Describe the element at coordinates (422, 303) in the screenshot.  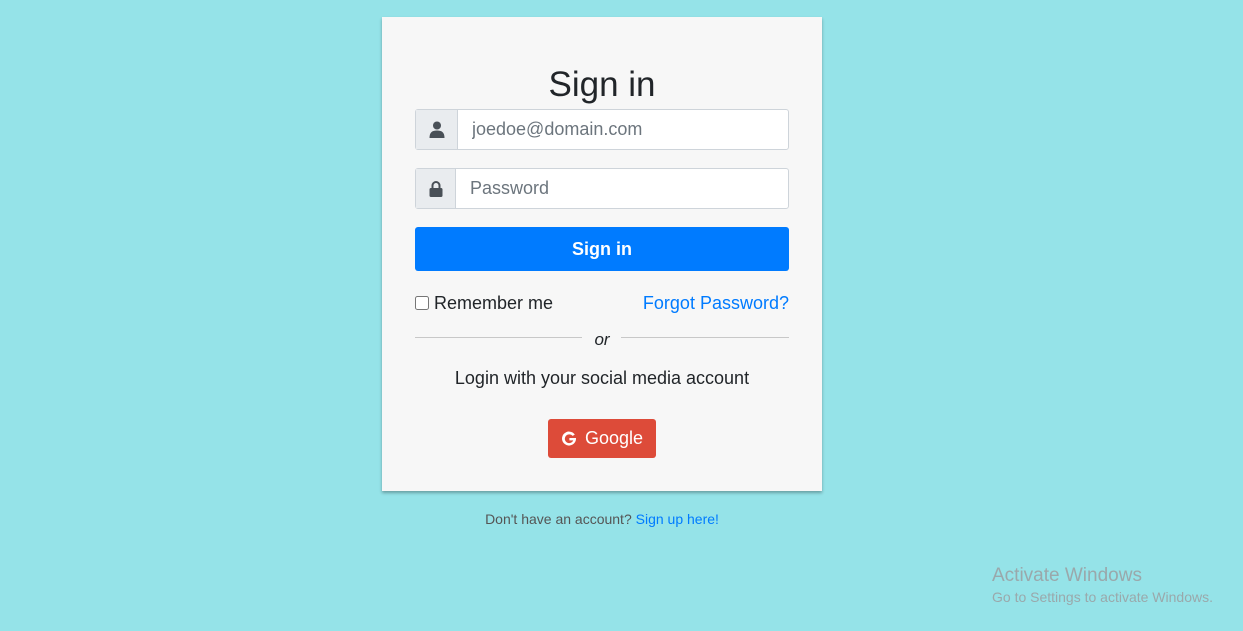
I see `remember-me-checkbox` at that location.